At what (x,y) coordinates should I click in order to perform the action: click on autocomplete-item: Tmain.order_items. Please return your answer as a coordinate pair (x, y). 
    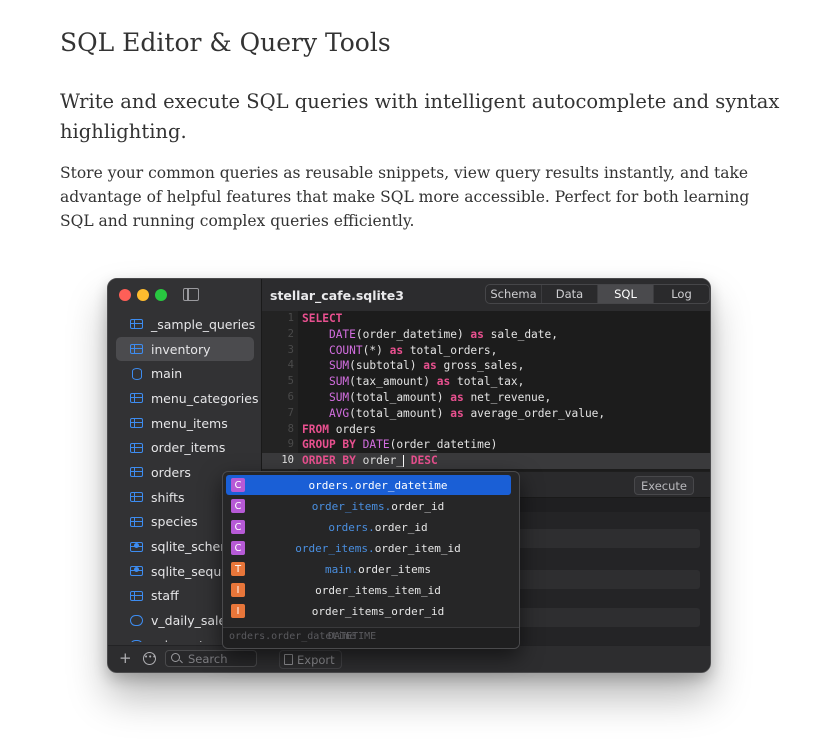
    Looking at the image, I should click on (368, 569).